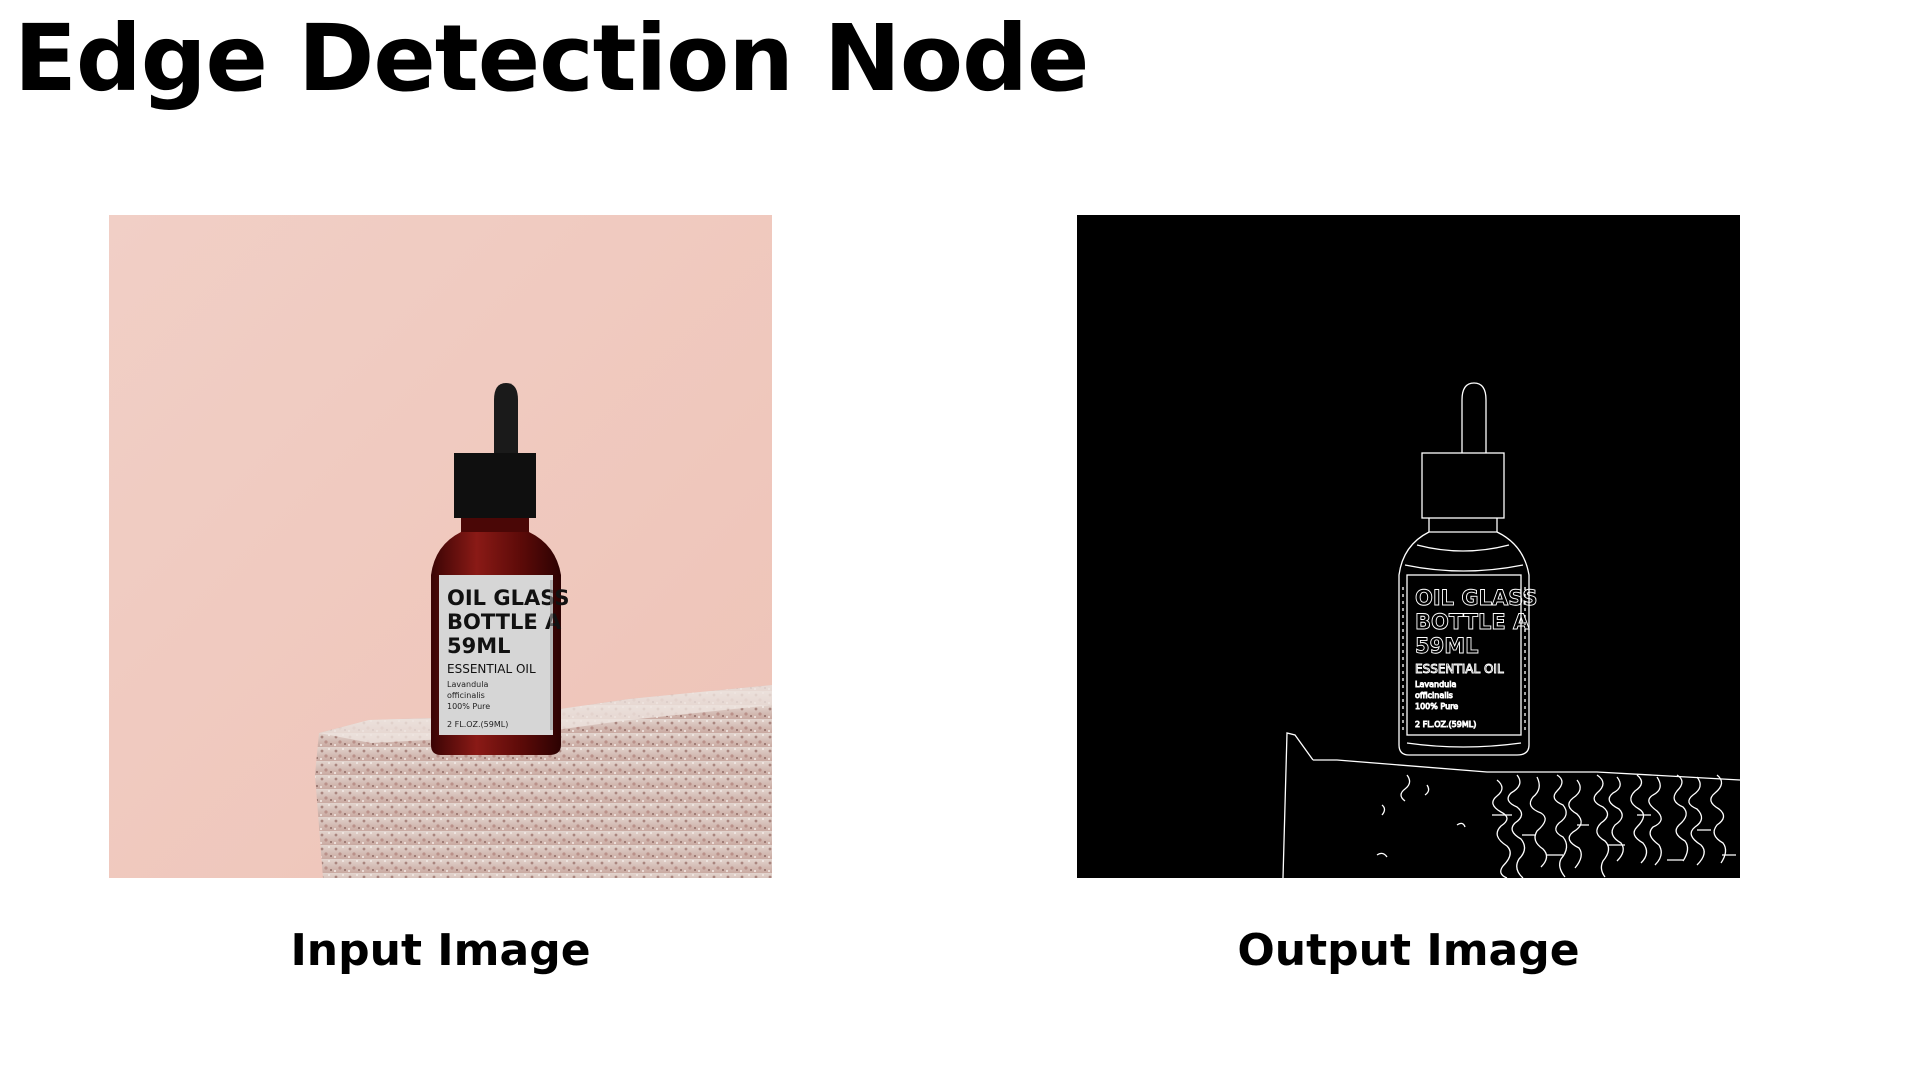 This screenshot has width=1920, height=1080. What do you see at coordinates (1459, 669) in the screenshot?
I see `edge-label-type: ESSENTIAL OIL` at bounding box center [1459, 669].